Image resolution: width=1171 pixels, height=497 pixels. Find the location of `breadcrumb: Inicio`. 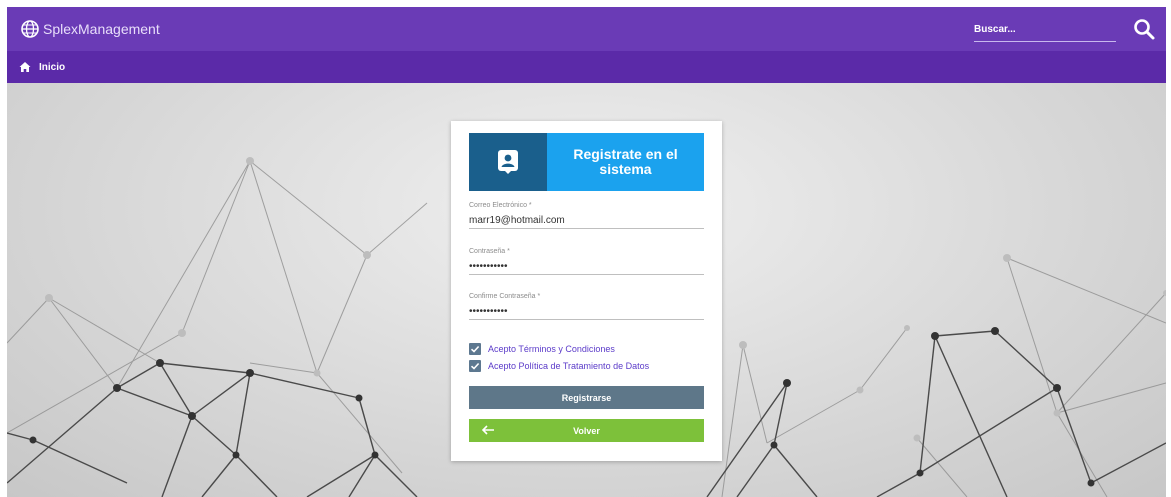

breadcrumb: Inicio is located at coordinates (586, 67).